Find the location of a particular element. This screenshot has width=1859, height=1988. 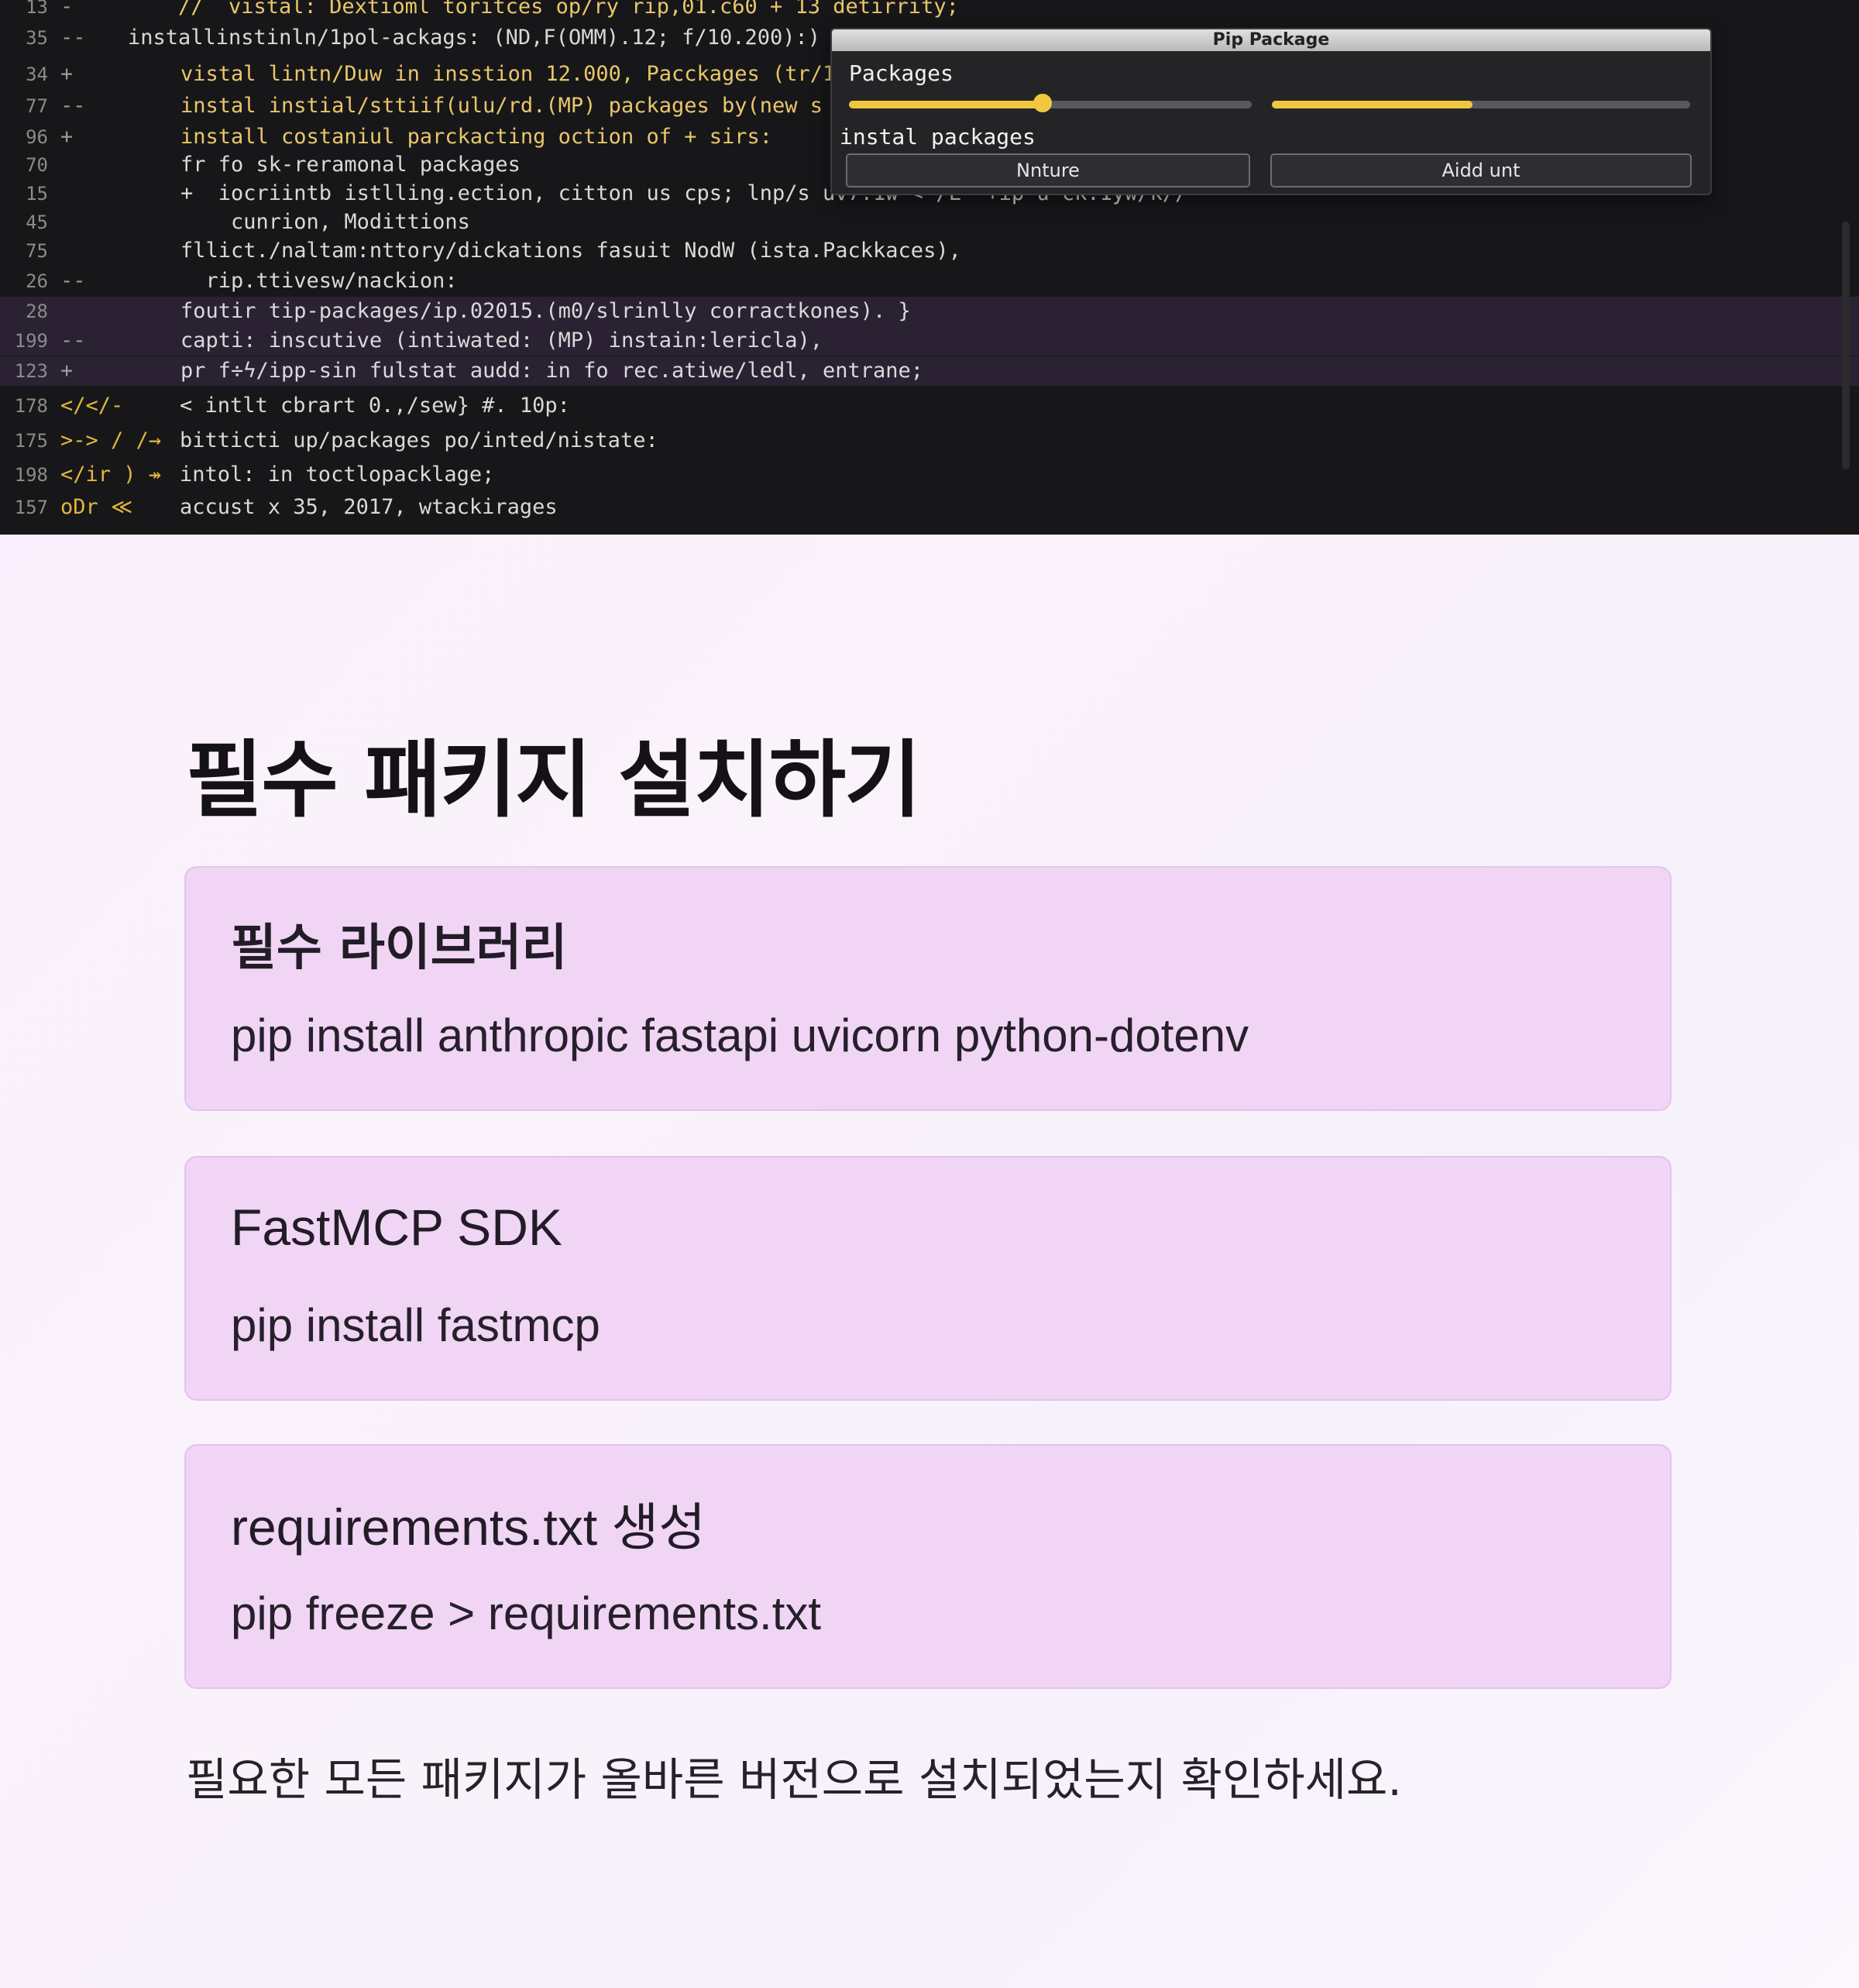

line-number: 34 is located at coordinates (37, 74).